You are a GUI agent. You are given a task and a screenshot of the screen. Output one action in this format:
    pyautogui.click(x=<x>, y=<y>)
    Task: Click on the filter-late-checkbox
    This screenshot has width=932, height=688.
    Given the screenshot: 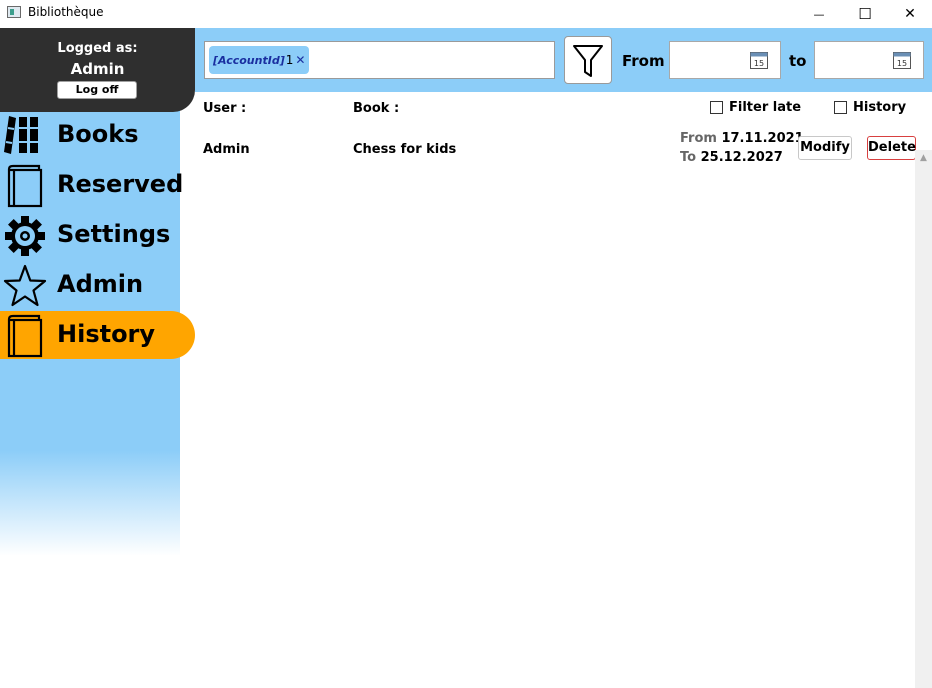 What is the action you would take?
    pyautogui.click(x=716, y=107)
    